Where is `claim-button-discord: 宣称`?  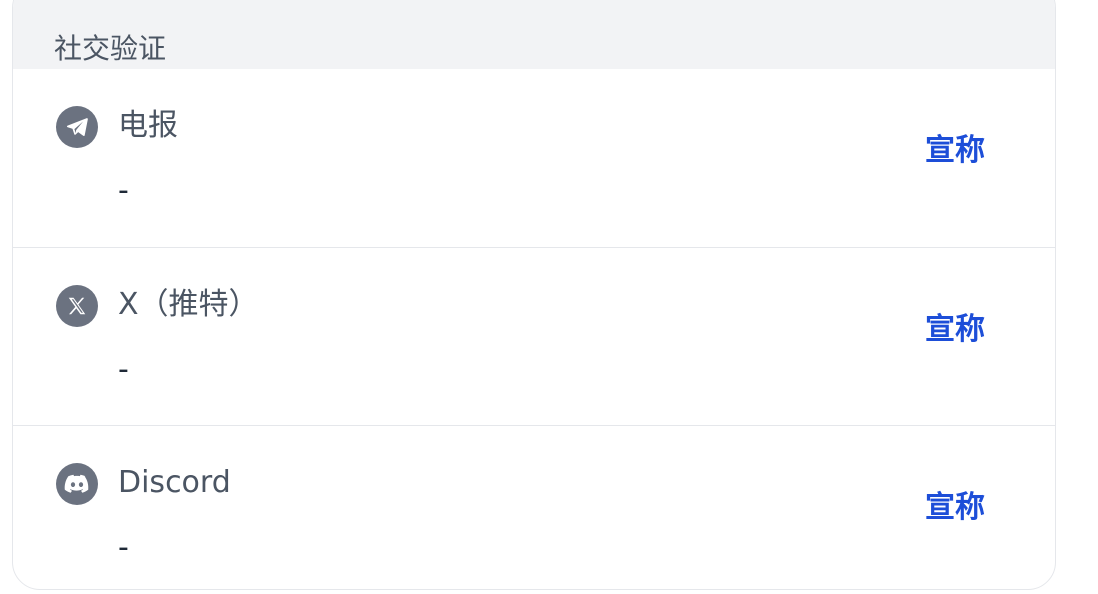
claim-button-discord: 宣称 is located at coordinates (955, 508).